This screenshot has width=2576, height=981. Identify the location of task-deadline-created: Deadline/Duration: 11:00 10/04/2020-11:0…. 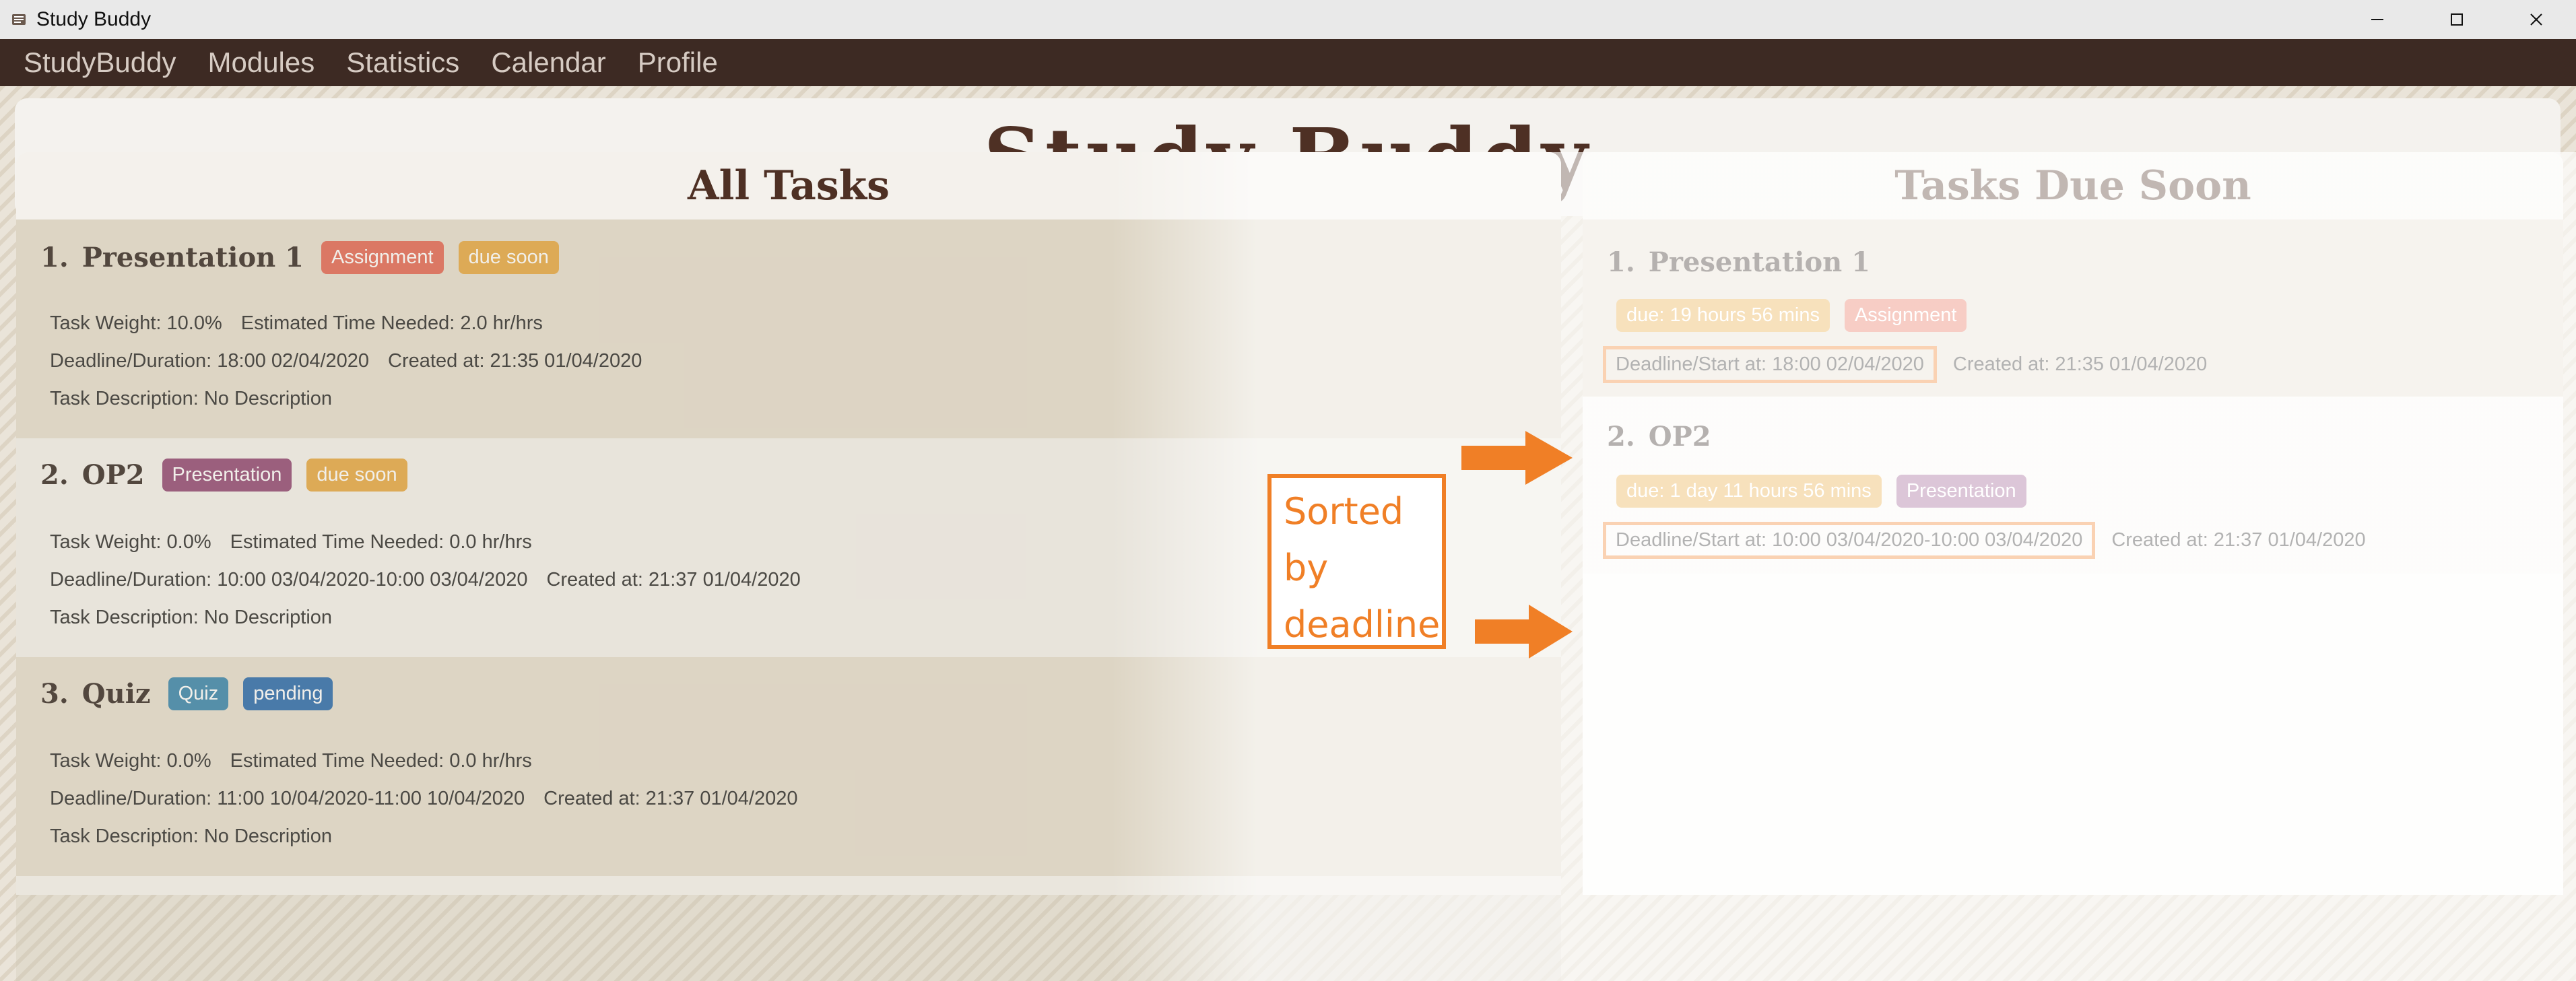
(423, 799).